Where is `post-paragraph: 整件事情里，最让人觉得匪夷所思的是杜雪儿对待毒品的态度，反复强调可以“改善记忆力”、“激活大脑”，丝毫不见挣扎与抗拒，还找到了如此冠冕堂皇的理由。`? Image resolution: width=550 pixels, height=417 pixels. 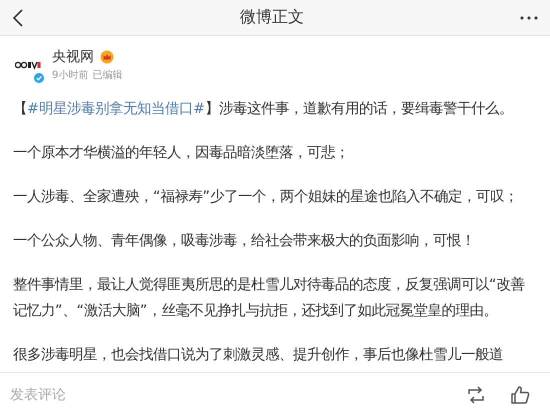
post-paragraph: 整件事情里，最让人觉得匪夷所思的是杜雪儿对待毒品的态度，反复强调可以“改善记忆力”、“激活大脑”，丝毫不见挣扎与抗拒，还找到了如此冠冕堂皇的理由。 is located at coordinates (269, 298).